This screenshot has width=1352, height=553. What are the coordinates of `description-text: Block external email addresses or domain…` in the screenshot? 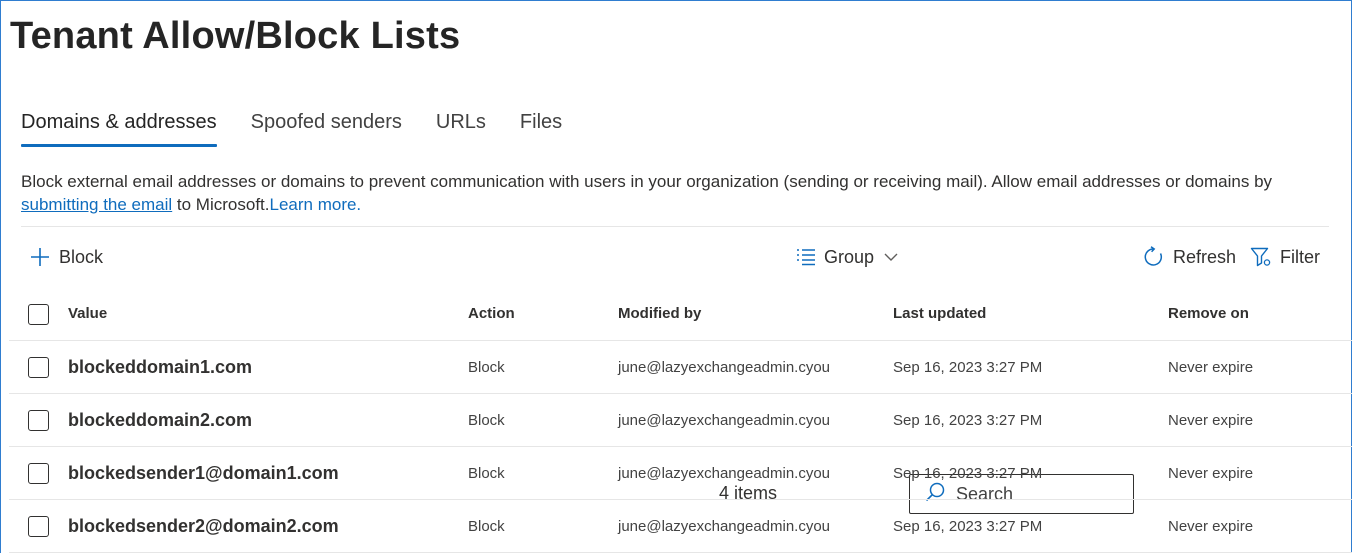 It's located at (647, 181).